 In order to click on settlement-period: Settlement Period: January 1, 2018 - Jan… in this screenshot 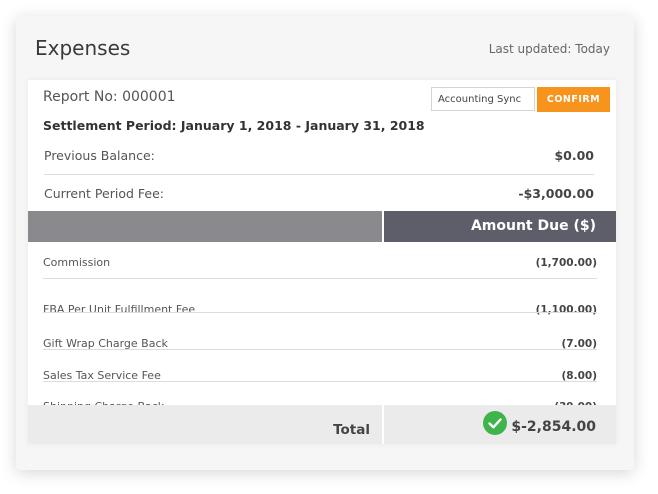, I will do `click(234, 125)`.